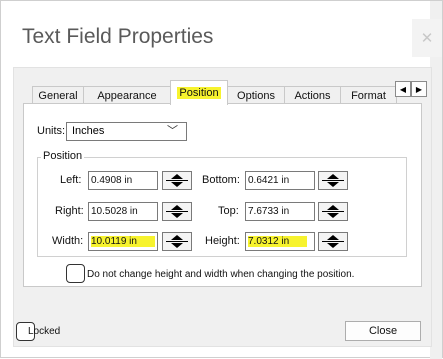  I want to click on width-label: Width:, so click(68, 241).